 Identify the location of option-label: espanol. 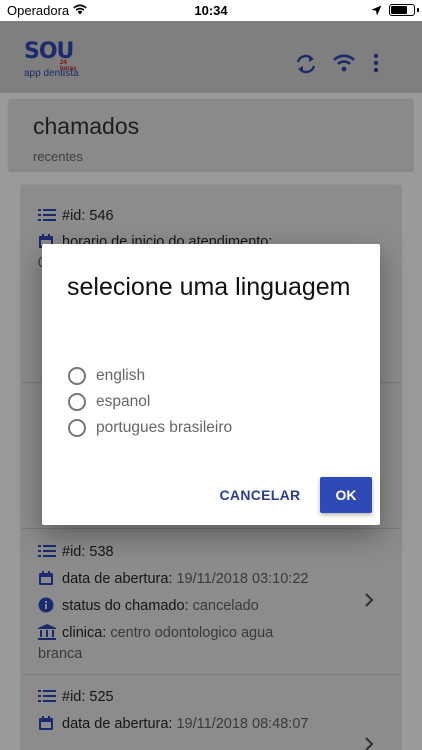
(123, 401).